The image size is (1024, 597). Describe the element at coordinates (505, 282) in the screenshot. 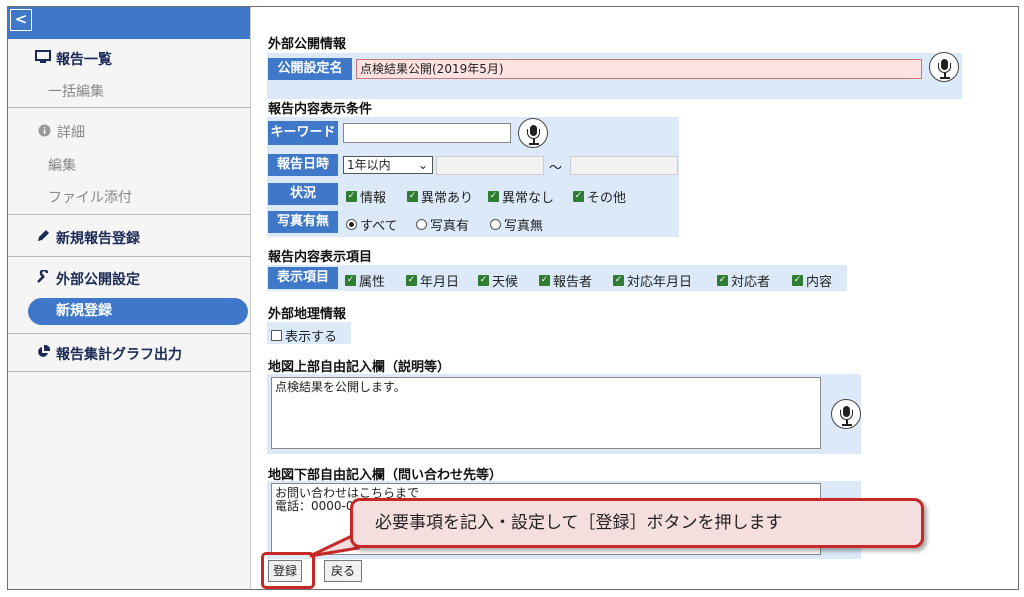

I see `checkbox-label: 天候` at that location.